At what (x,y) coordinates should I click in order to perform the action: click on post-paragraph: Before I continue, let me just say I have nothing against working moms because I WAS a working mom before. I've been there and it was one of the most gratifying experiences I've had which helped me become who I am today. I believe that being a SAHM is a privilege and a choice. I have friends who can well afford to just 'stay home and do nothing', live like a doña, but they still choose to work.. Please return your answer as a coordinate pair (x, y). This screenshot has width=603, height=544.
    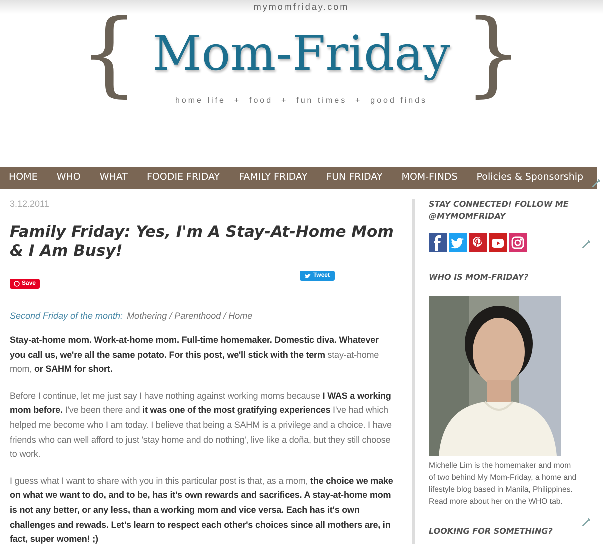
    Looking at the image, I should click on (201, 426).